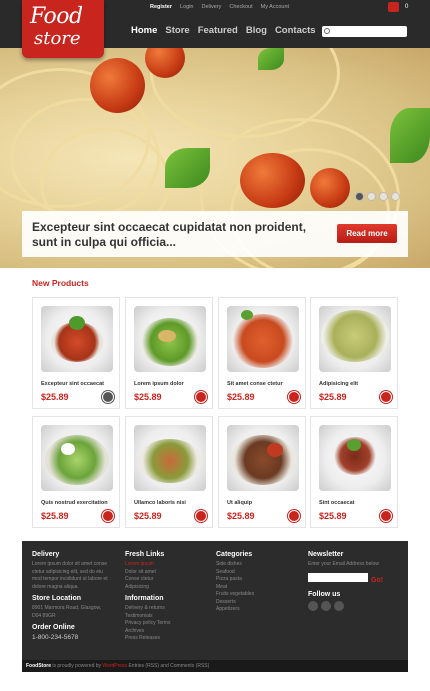  I want to click on rss-icon, so click(339, 605).